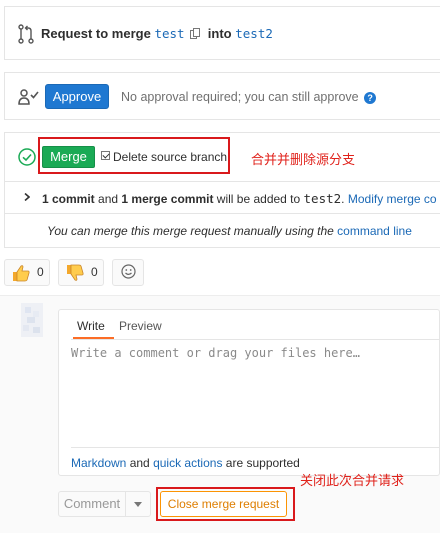 This screenshot has height=533, width=440. Describe the element at coordinates (40, 272) in the screenshot. I see `thumbs-up-count: 0` at that location.